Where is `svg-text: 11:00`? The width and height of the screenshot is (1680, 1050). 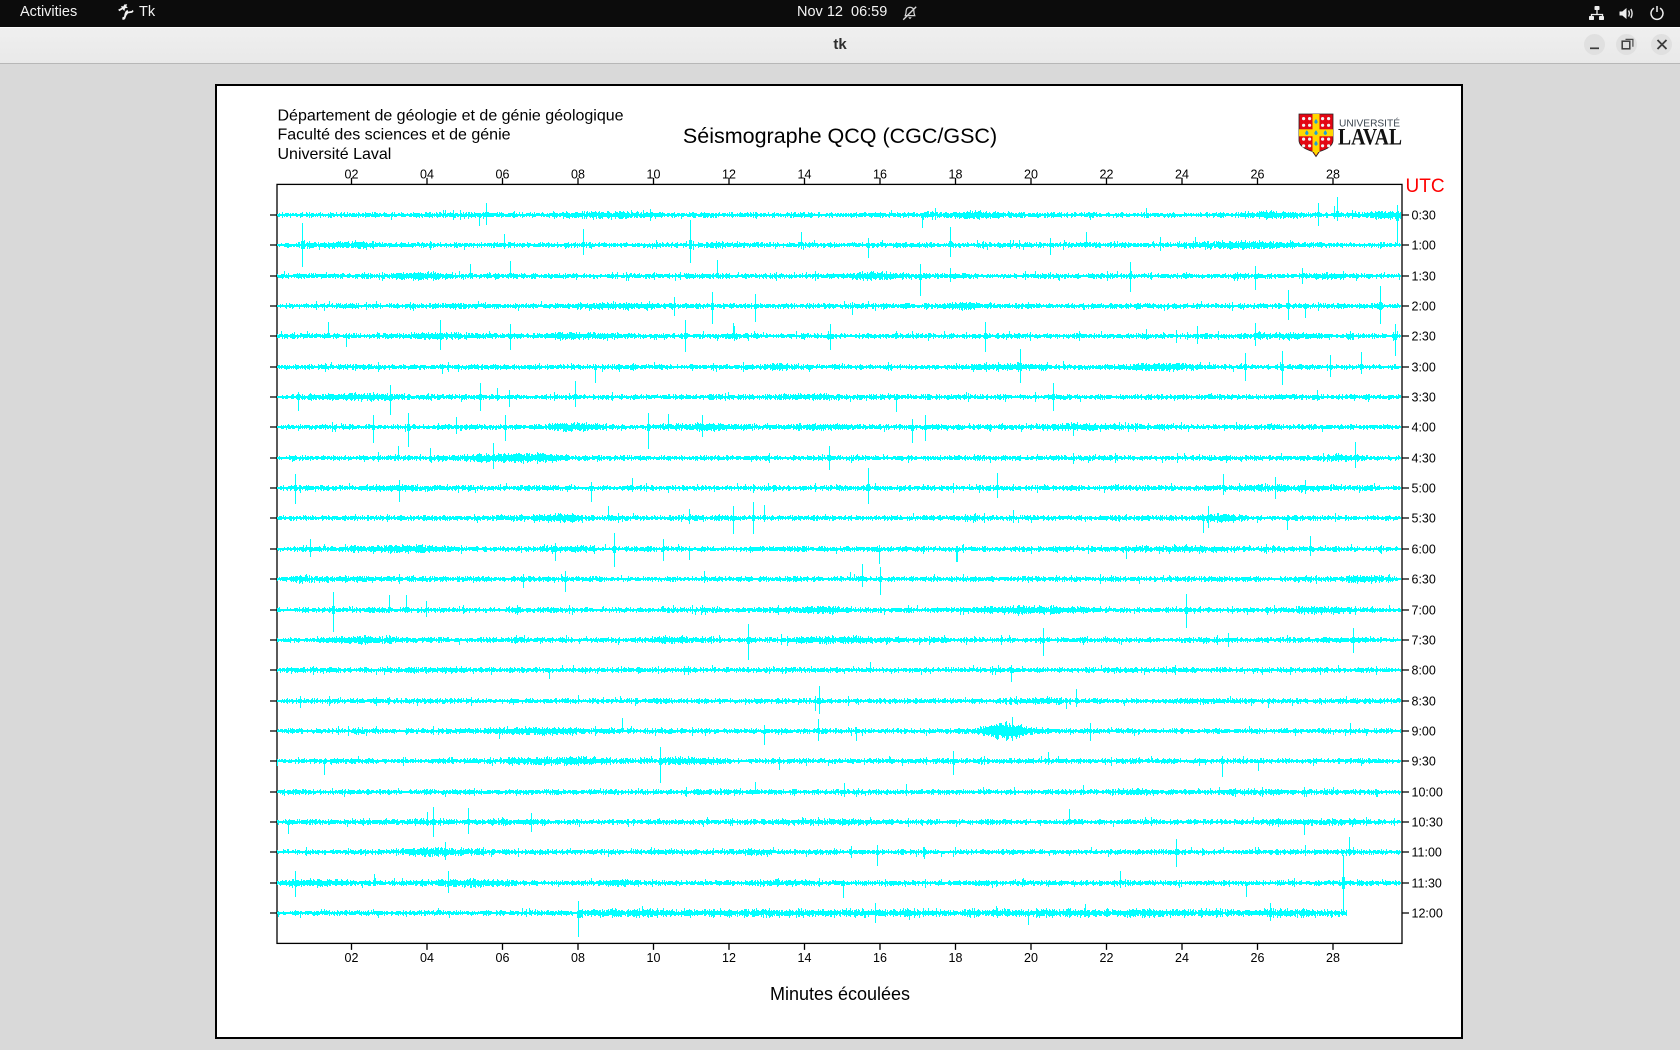
svg-text: 11:00 is located at coordinates (1427, 853).